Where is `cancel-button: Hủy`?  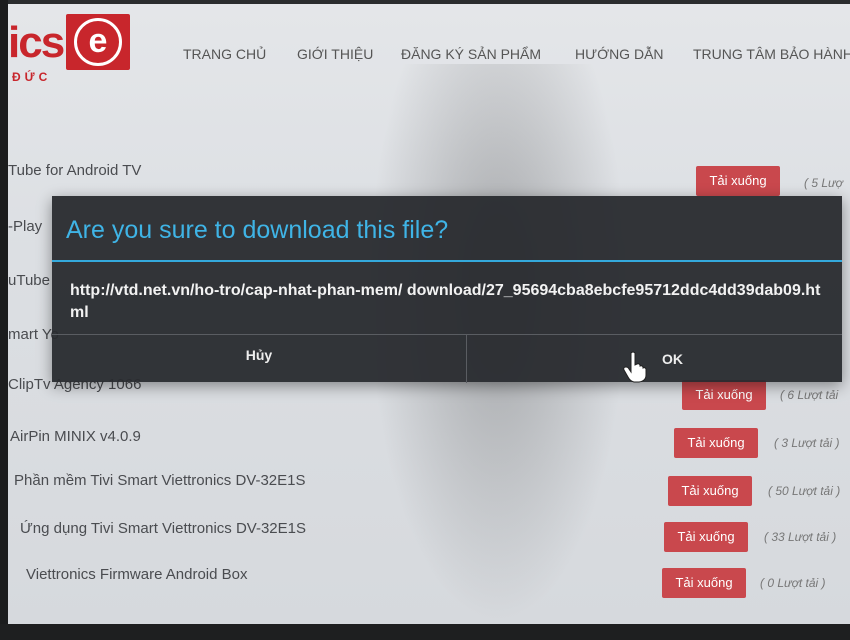 cancel-button: Hủy is located at coordinates (259, 359).